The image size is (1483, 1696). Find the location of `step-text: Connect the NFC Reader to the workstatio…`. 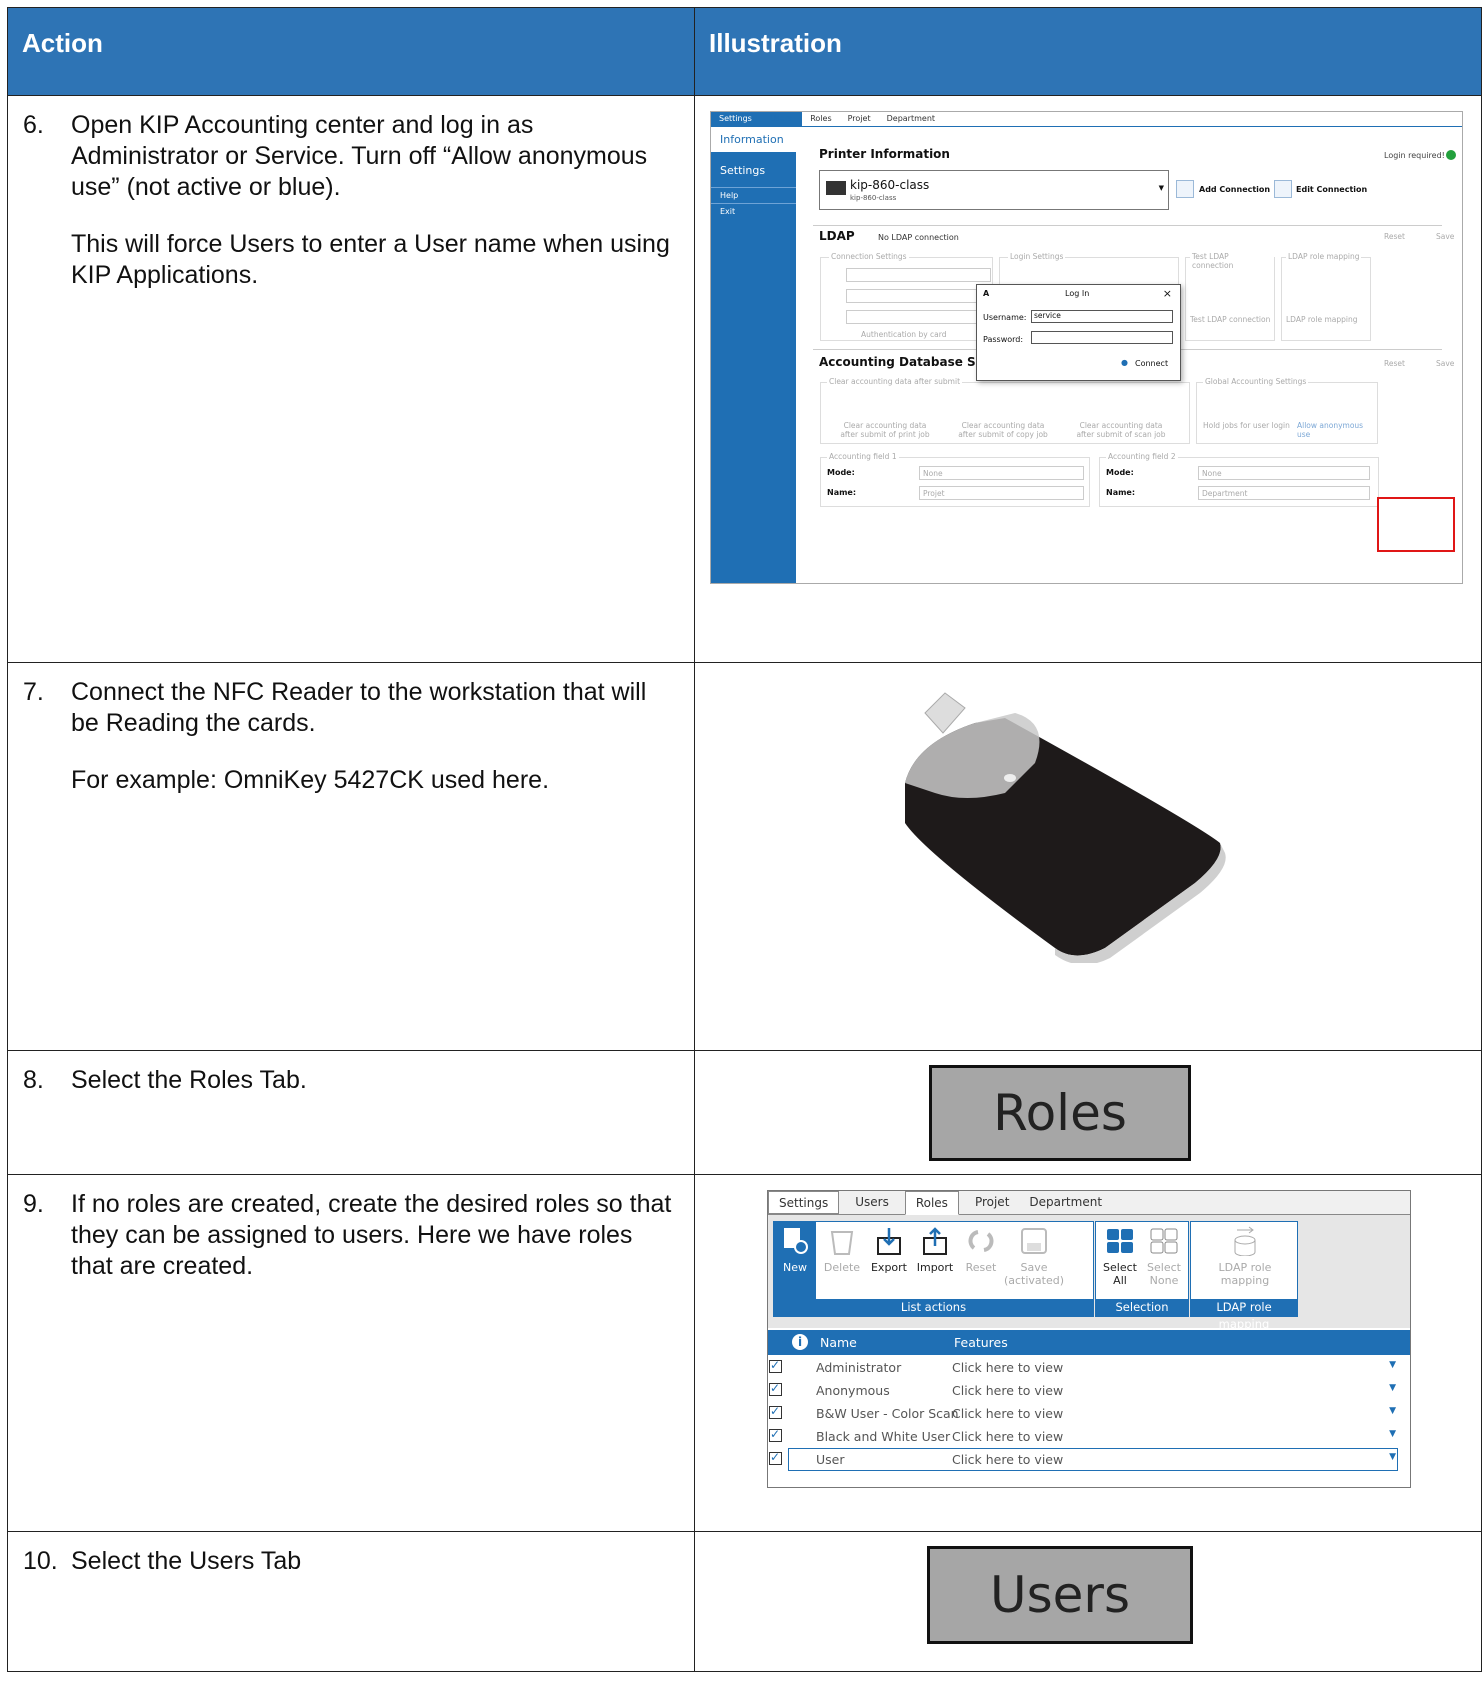

step-text: Connect the NFC Reader to the workstatio… is located at coordinates (359, 707).